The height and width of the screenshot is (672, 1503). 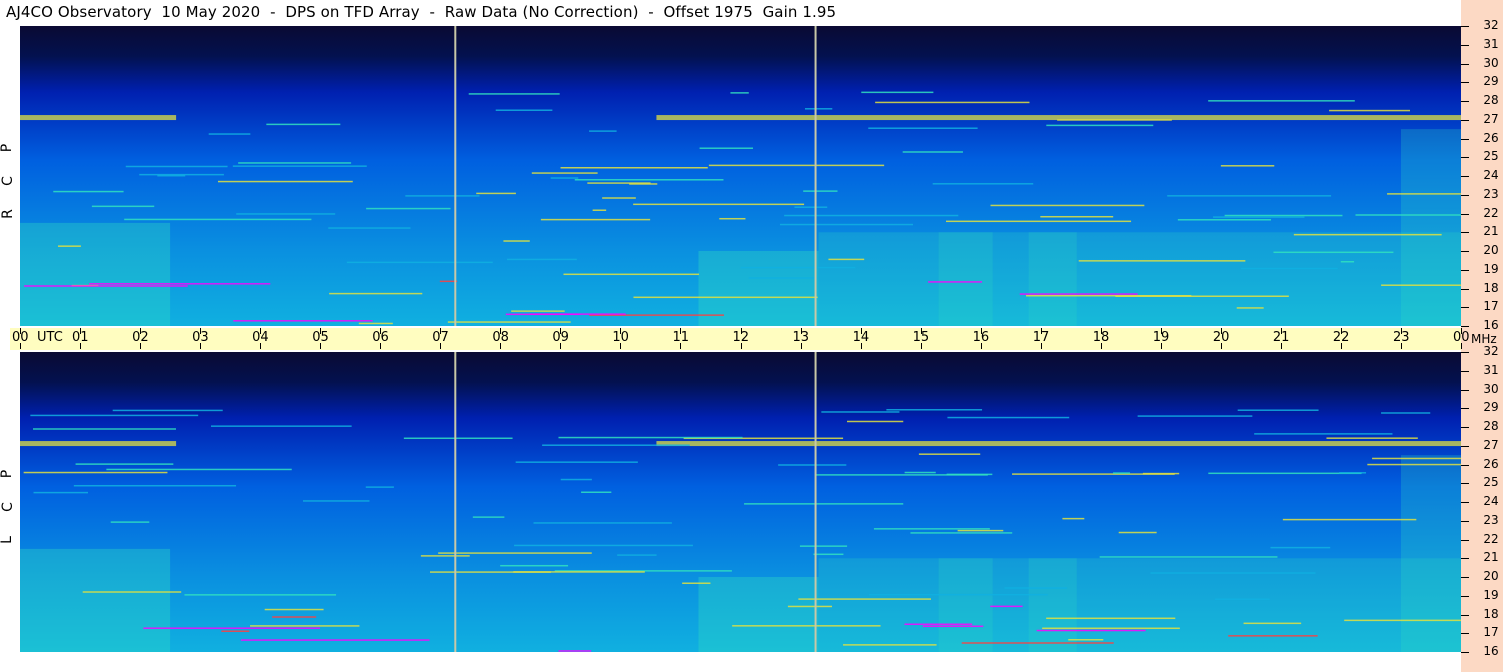 What do you see at coordinates (455, 502) in the screenshot?
I see `utc-marker-line` at bounding box center [455, 502].